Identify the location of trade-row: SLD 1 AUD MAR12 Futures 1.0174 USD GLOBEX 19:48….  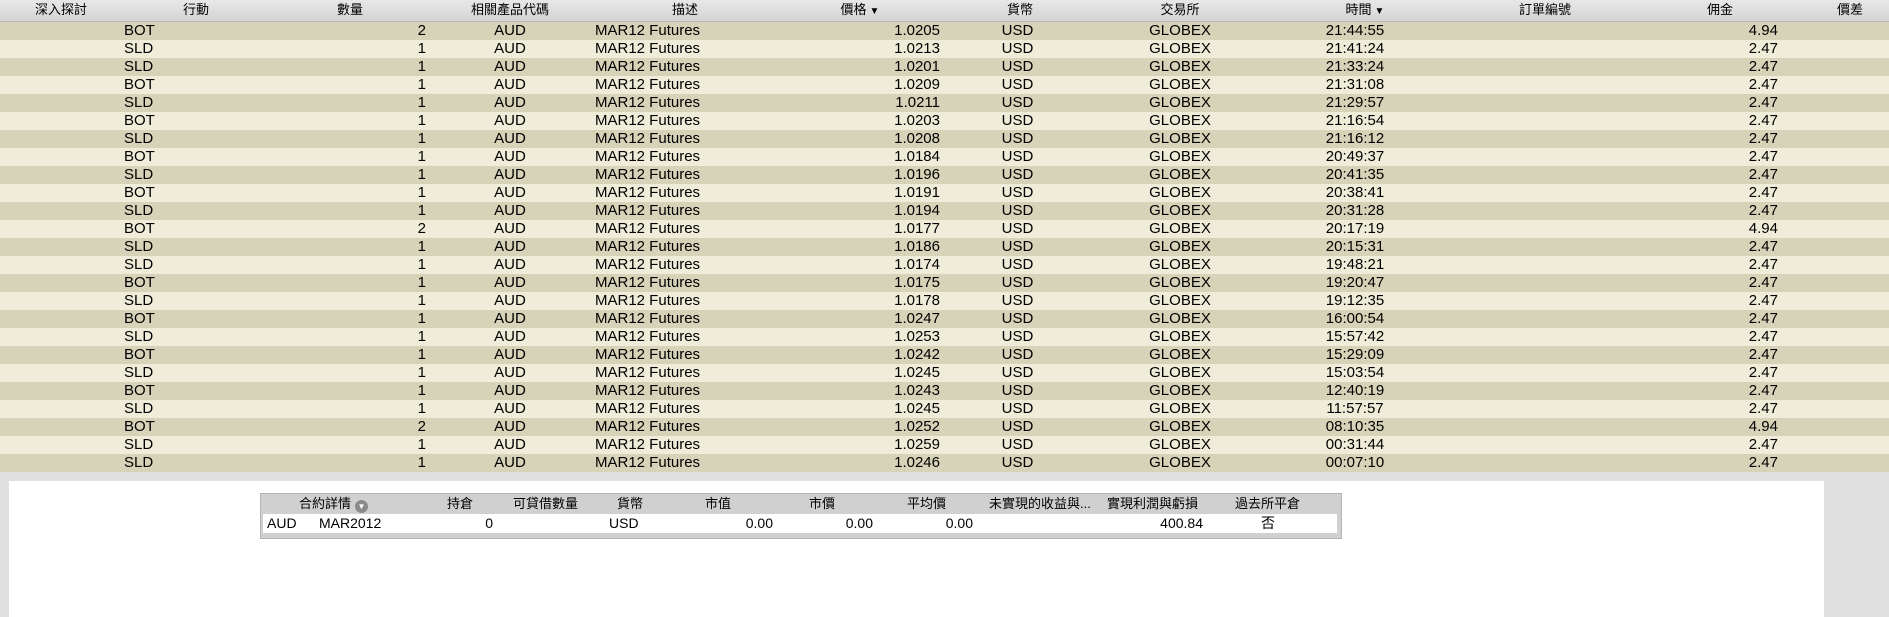
(944, 265).